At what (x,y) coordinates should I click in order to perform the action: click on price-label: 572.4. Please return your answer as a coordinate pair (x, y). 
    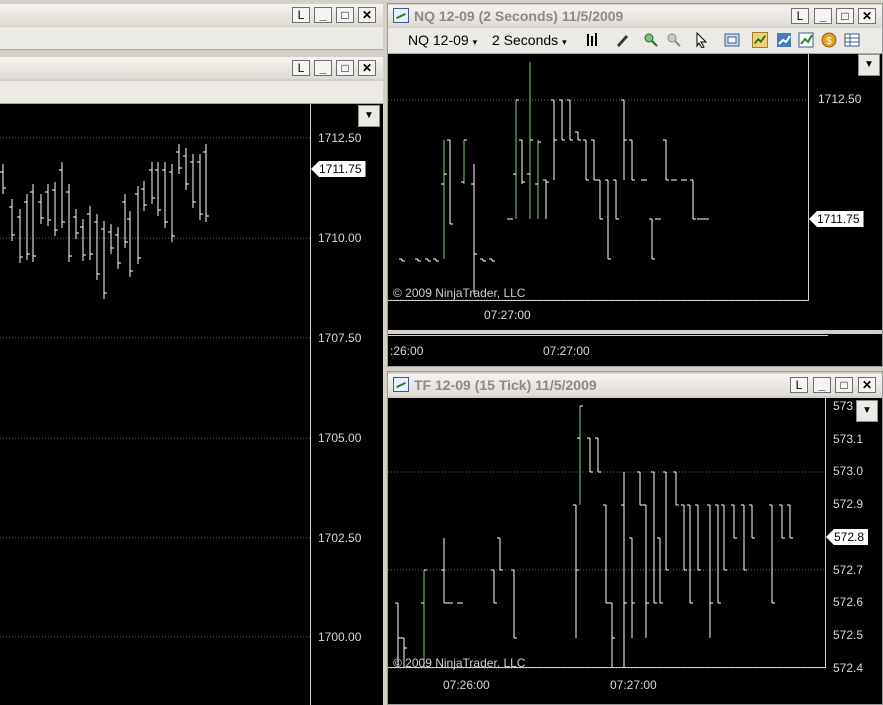
    Looking at the image, I should click on (848, 668).